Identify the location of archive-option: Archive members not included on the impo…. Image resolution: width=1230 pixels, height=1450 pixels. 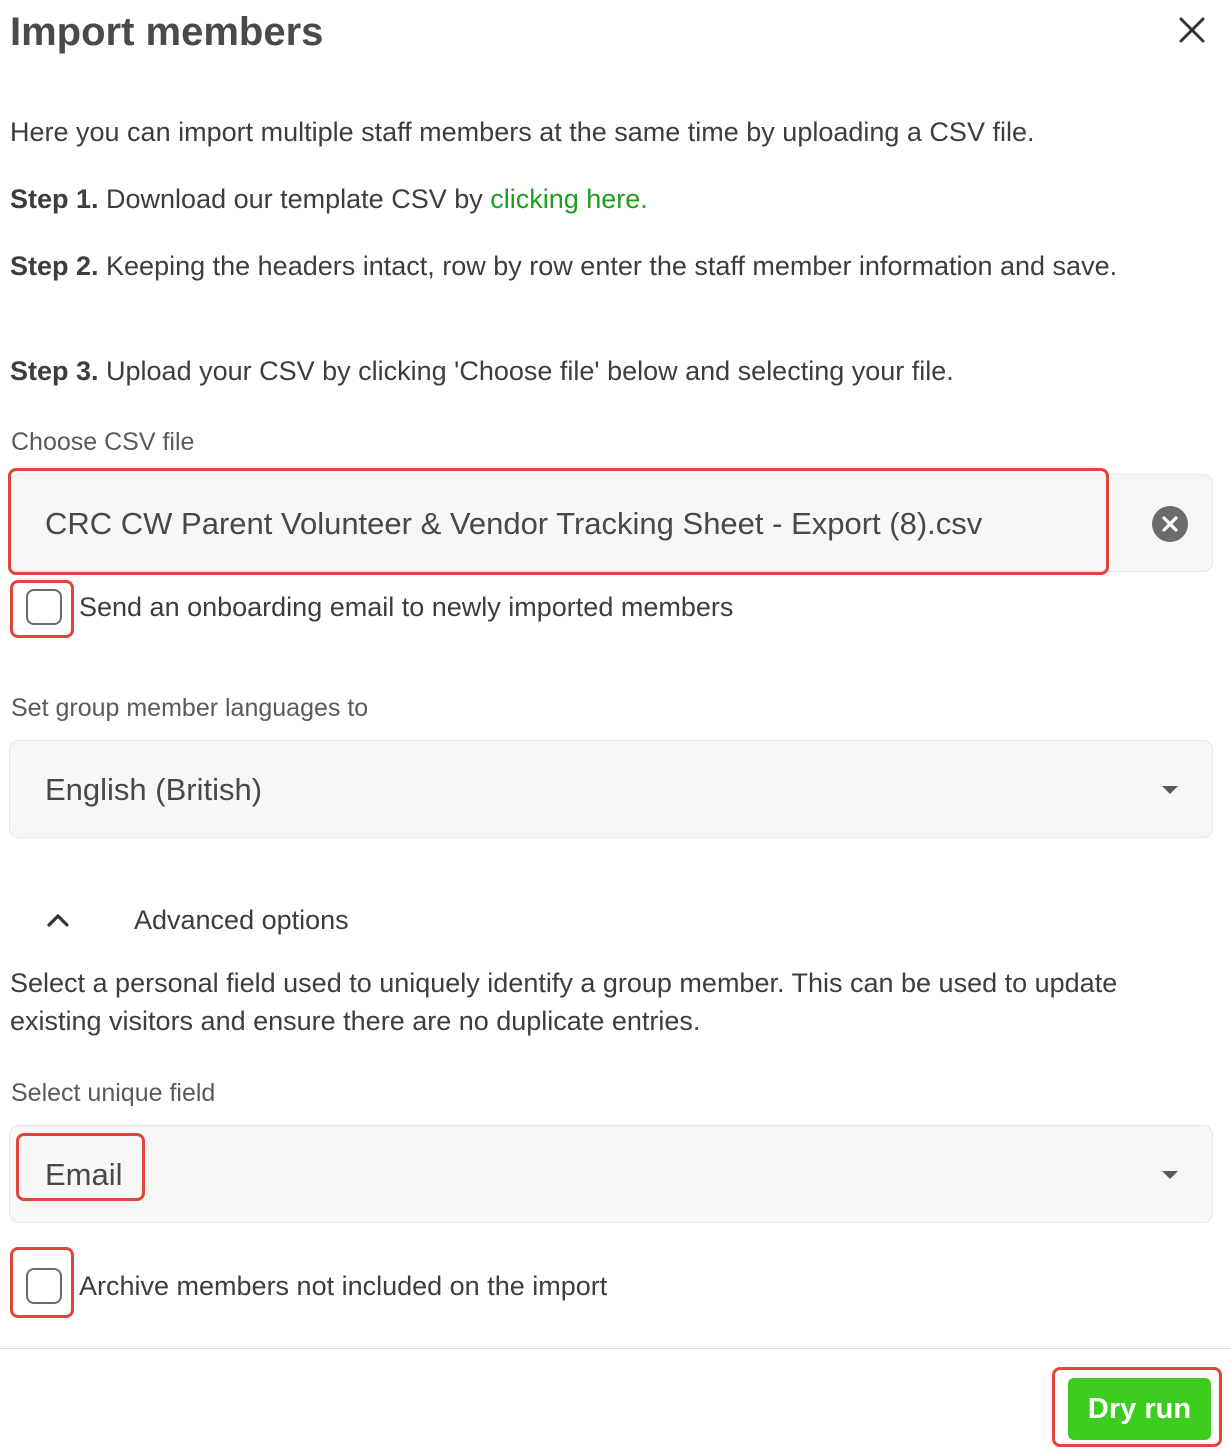
(316, 1286).